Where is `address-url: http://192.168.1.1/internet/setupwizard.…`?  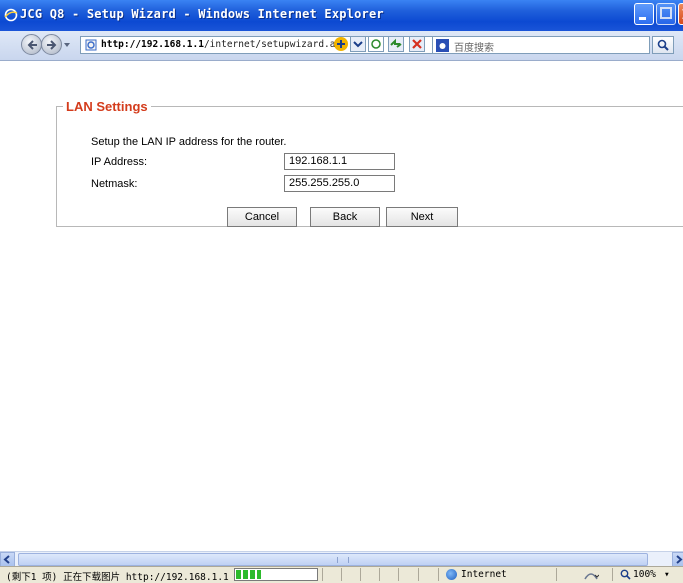
address-url: http://192.168.1.1/internet/setupwizard.… is located at coordinates (224, 44).